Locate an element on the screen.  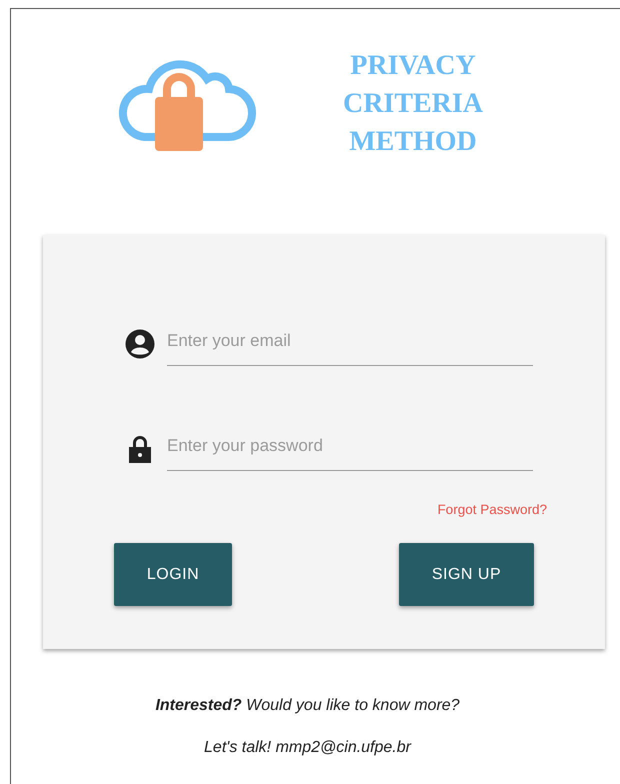
footer-text: Let's talk! mmp2@cin.ufpe.br is located at coordinates (307, 748).